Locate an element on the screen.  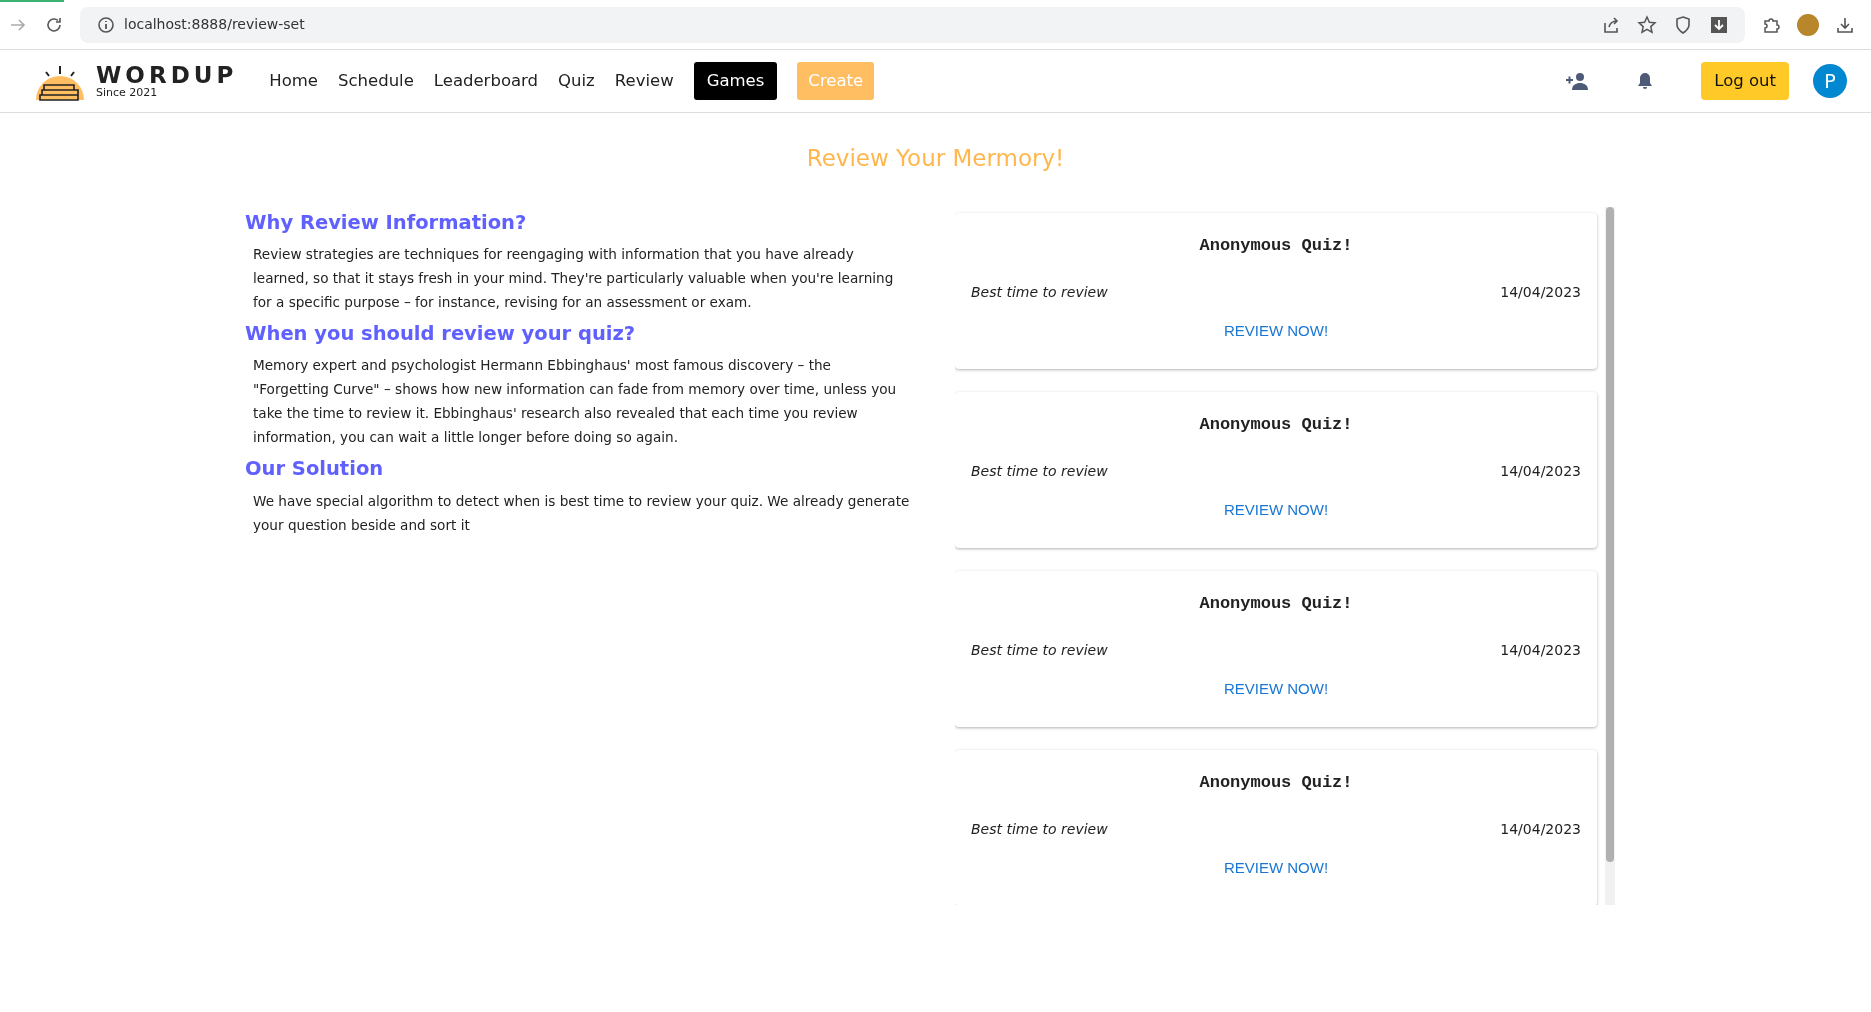
bell-icon is located at coordinates (1645, 81).